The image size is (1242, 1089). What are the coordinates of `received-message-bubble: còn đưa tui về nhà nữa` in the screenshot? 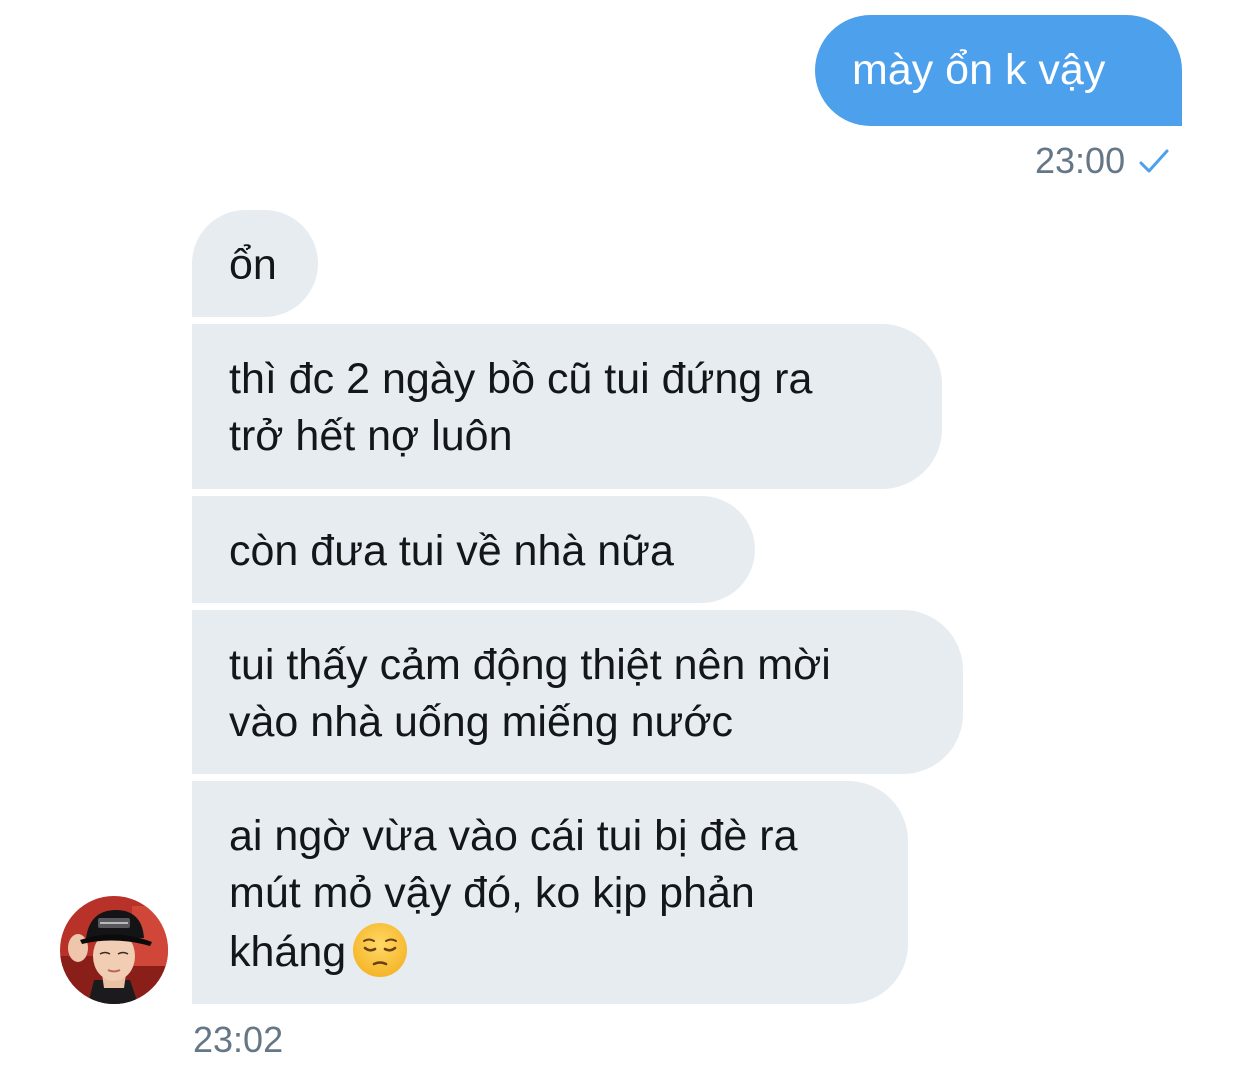 It's located at (473, 549).